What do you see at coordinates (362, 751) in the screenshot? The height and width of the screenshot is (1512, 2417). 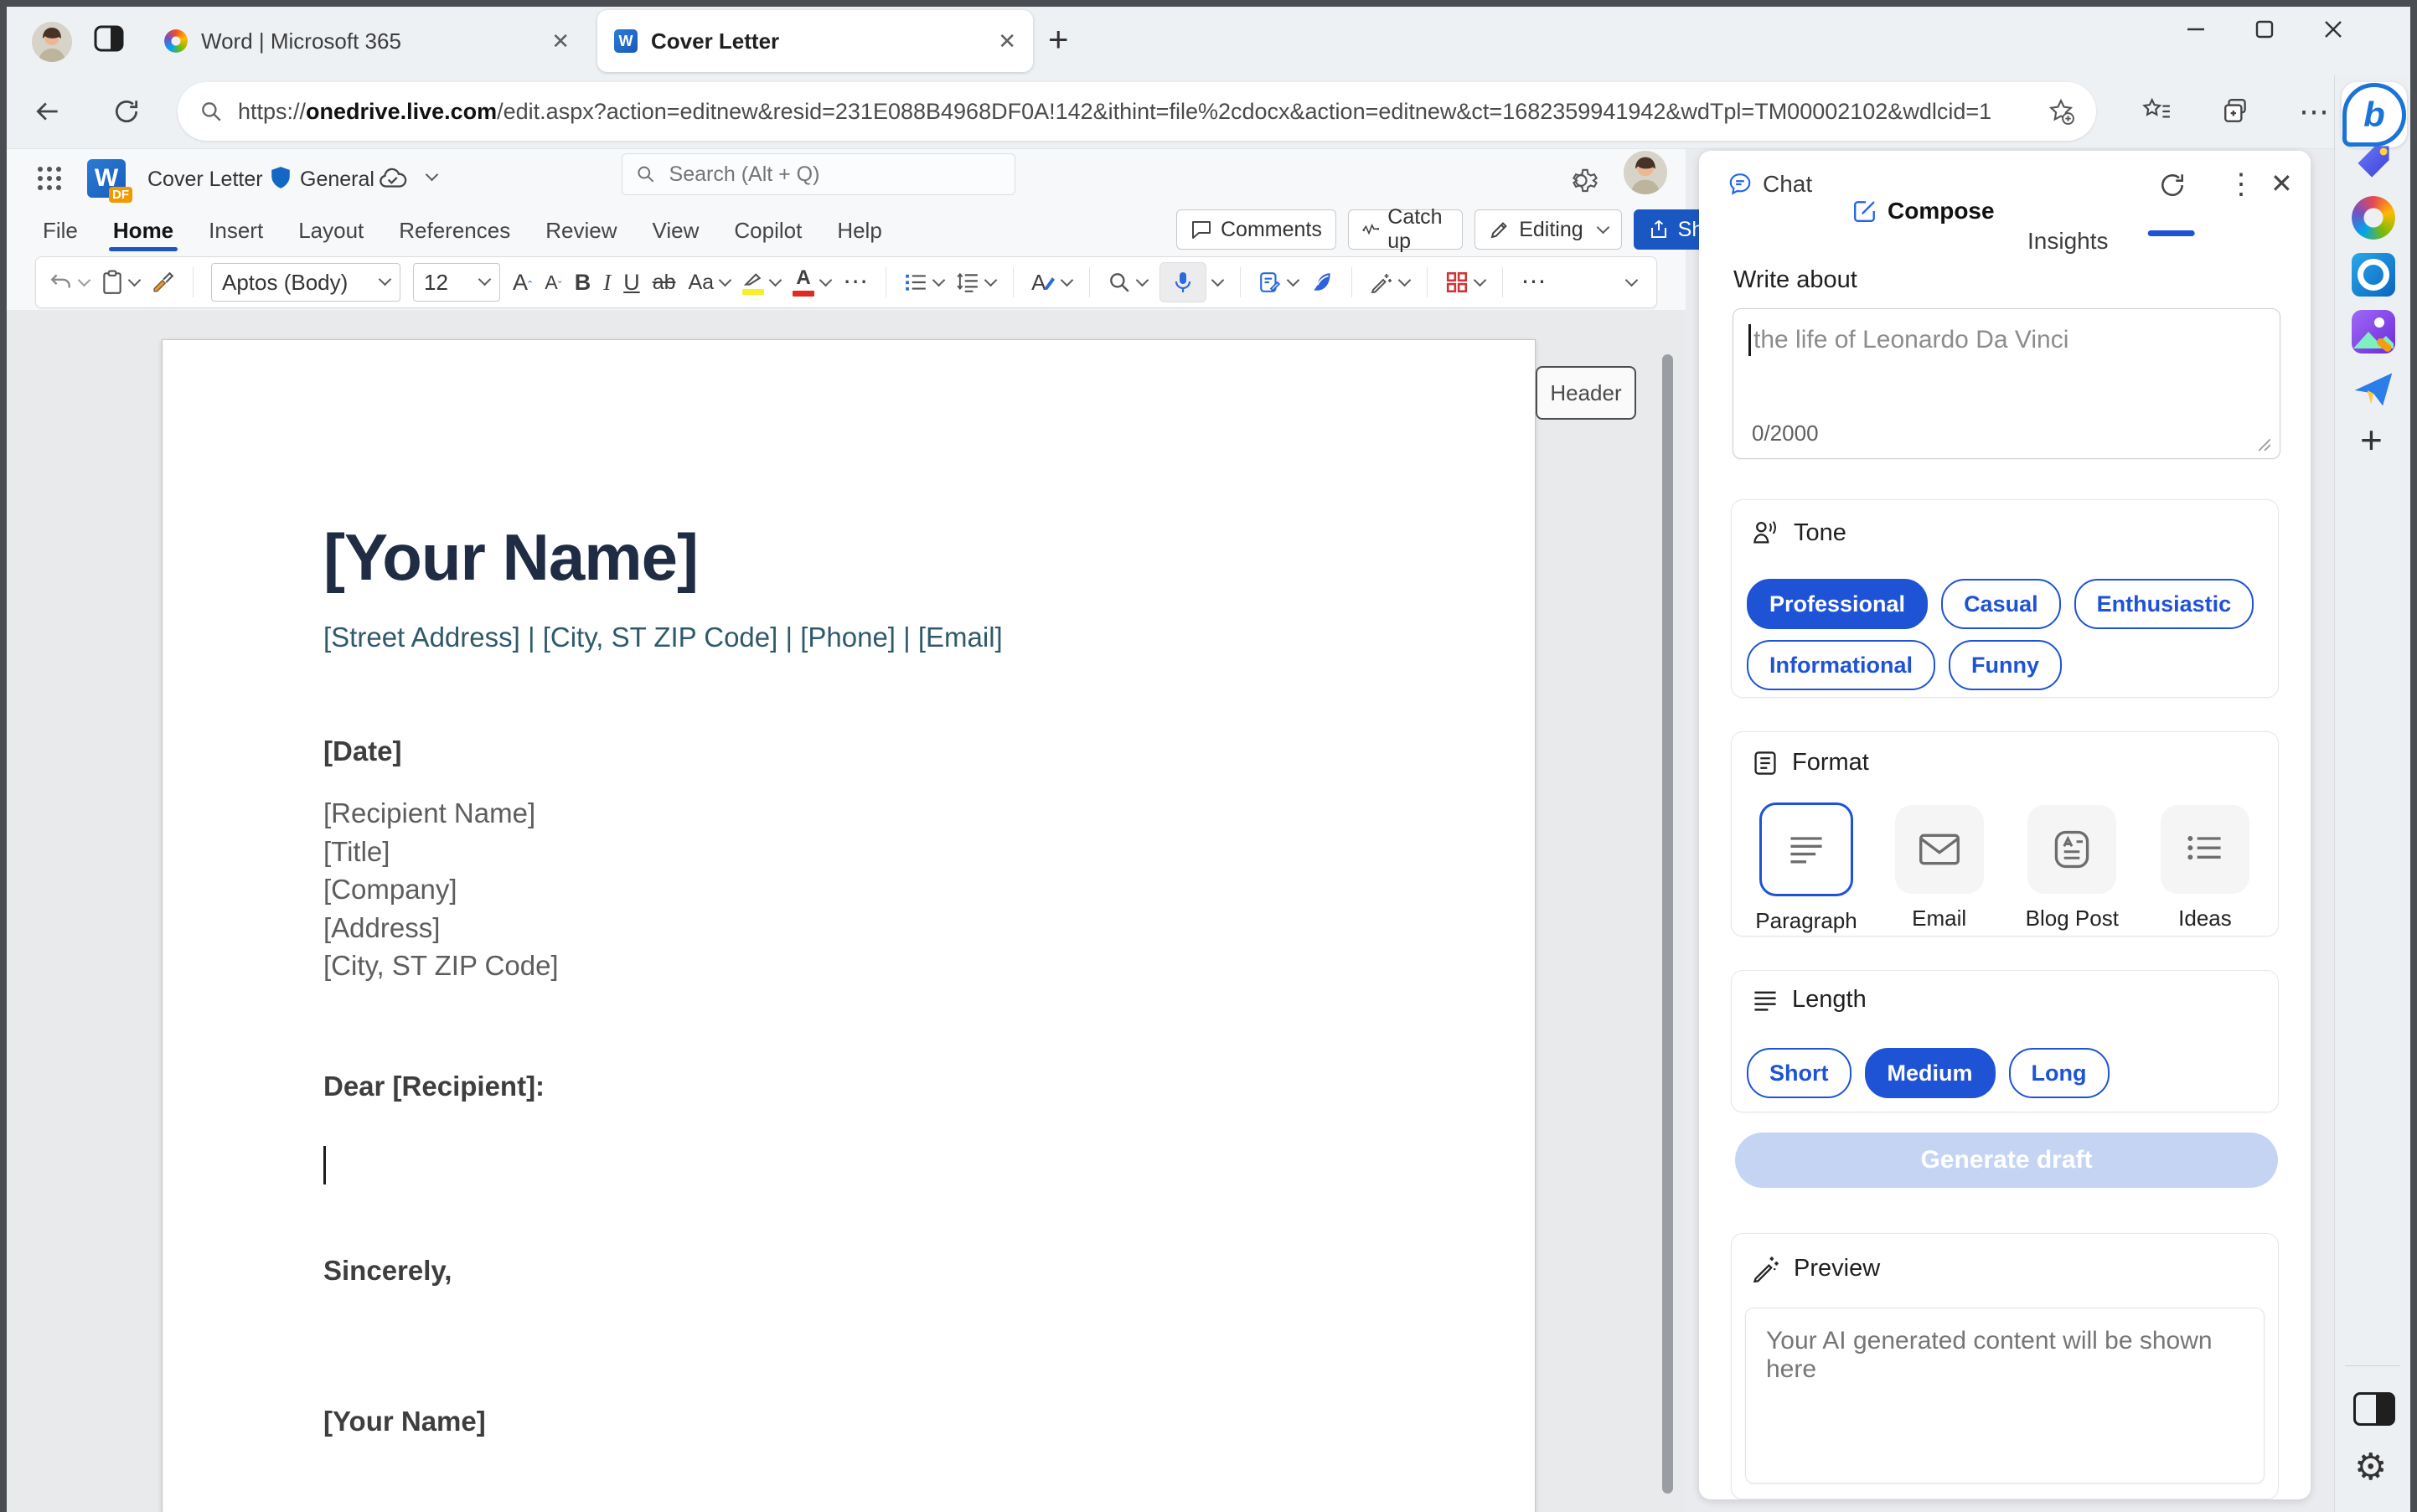 I see `doc-date: [Date]` at bounding box center [362, 751].